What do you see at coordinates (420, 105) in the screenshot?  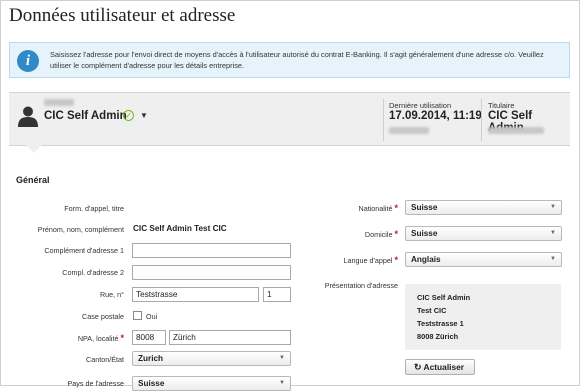 I see `last-use-label: Dernière utilisation` at bounding box center [420, 105].